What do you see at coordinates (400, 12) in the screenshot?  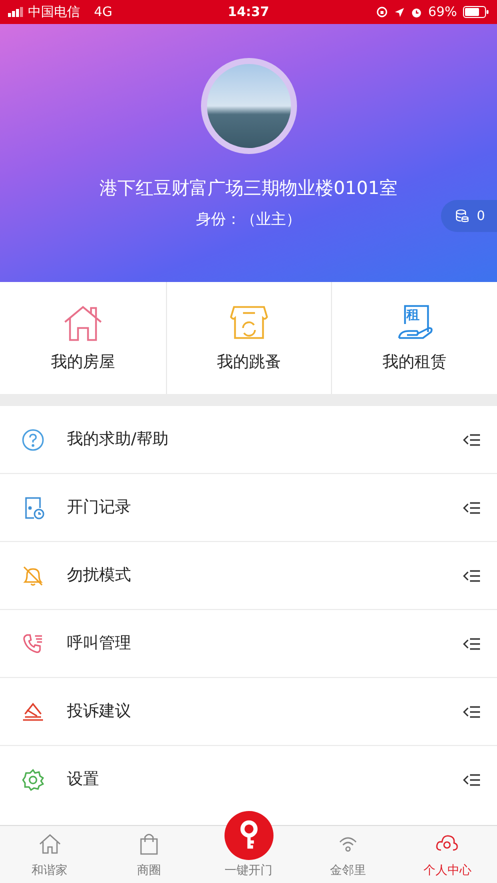 I see `location-arrow-icon` at bounding box center [400, 12].